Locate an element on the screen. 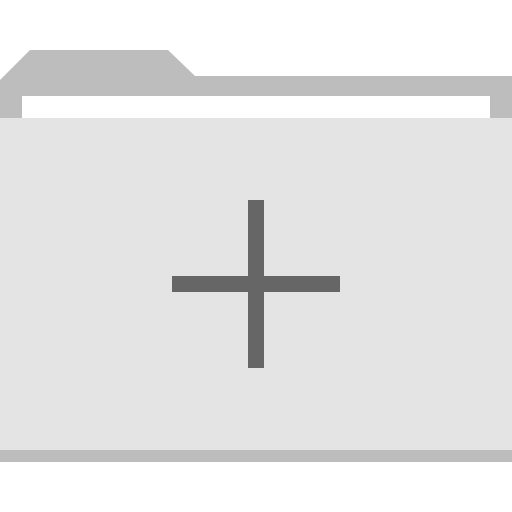 This screenshot has width=512, height=512. folder-bottom-edge is located at coordinates (256, 456).